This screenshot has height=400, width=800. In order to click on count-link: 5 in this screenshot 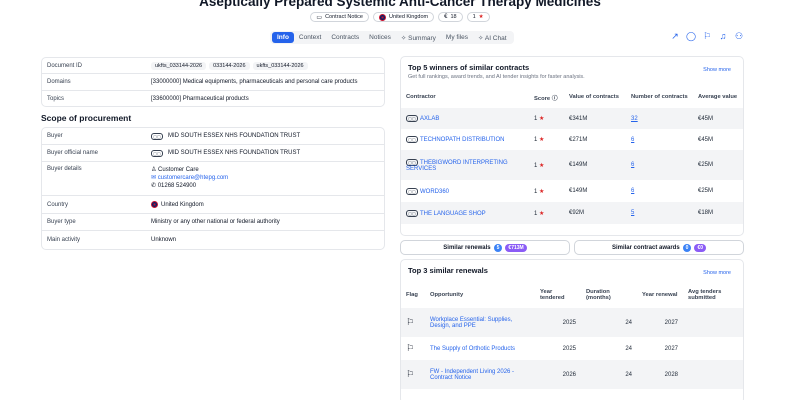, I will do `click(659, 213)`.